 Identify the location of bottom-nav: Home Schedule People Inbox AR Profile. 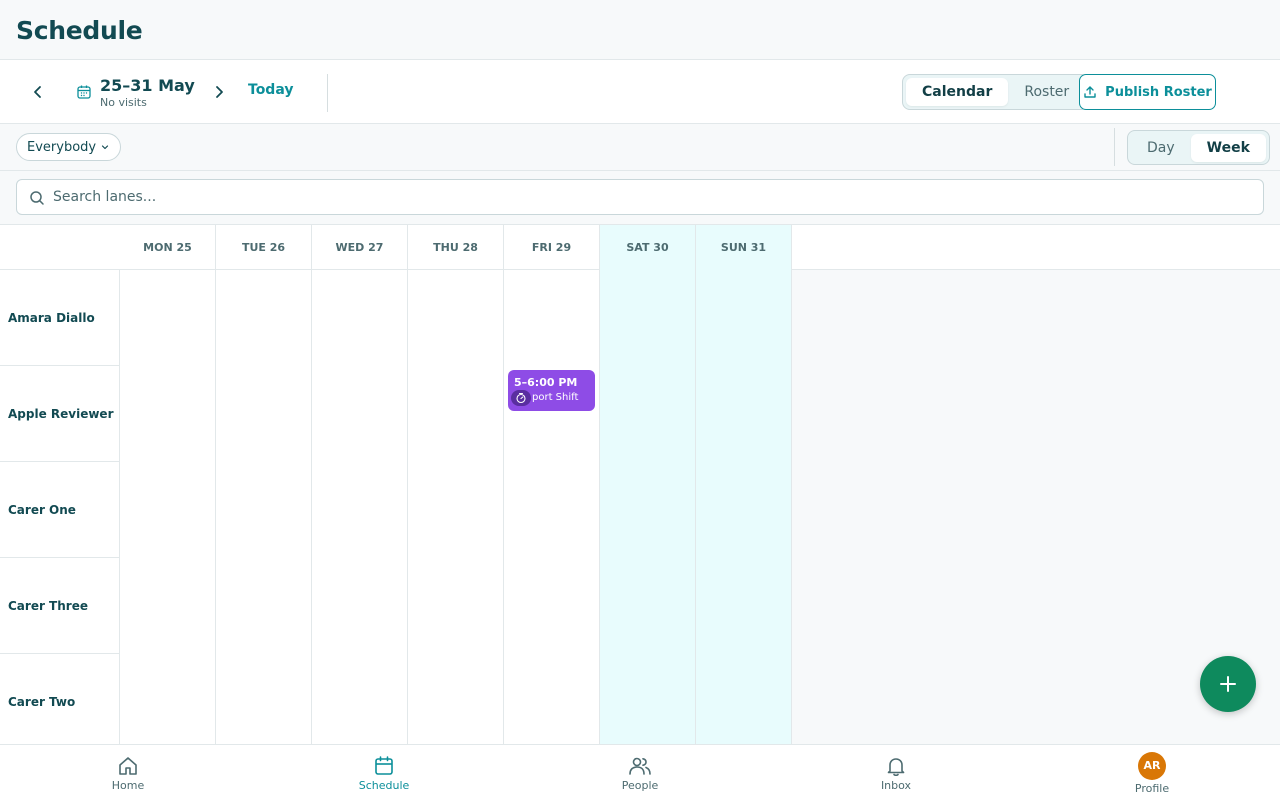
(640, 772).